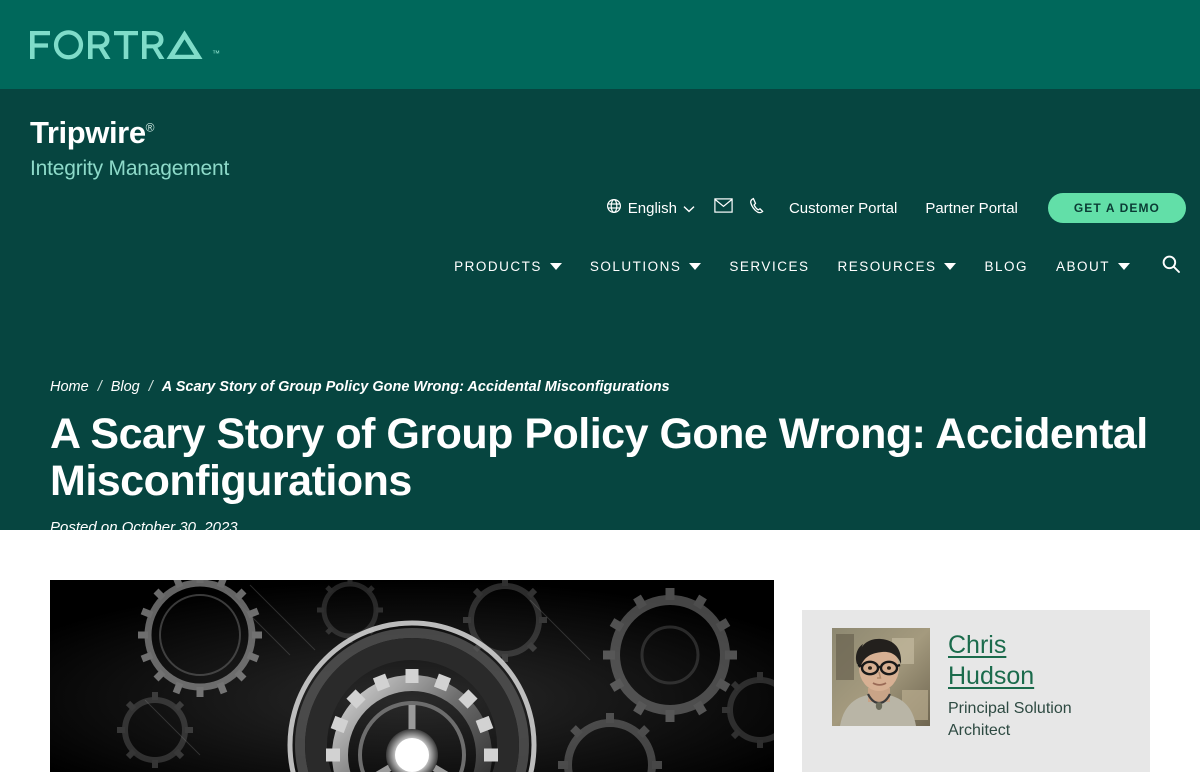 The width and height of the screenshot is (1200, 772). I want to click on nav-item-services: SERVICES, so click(769, 266).